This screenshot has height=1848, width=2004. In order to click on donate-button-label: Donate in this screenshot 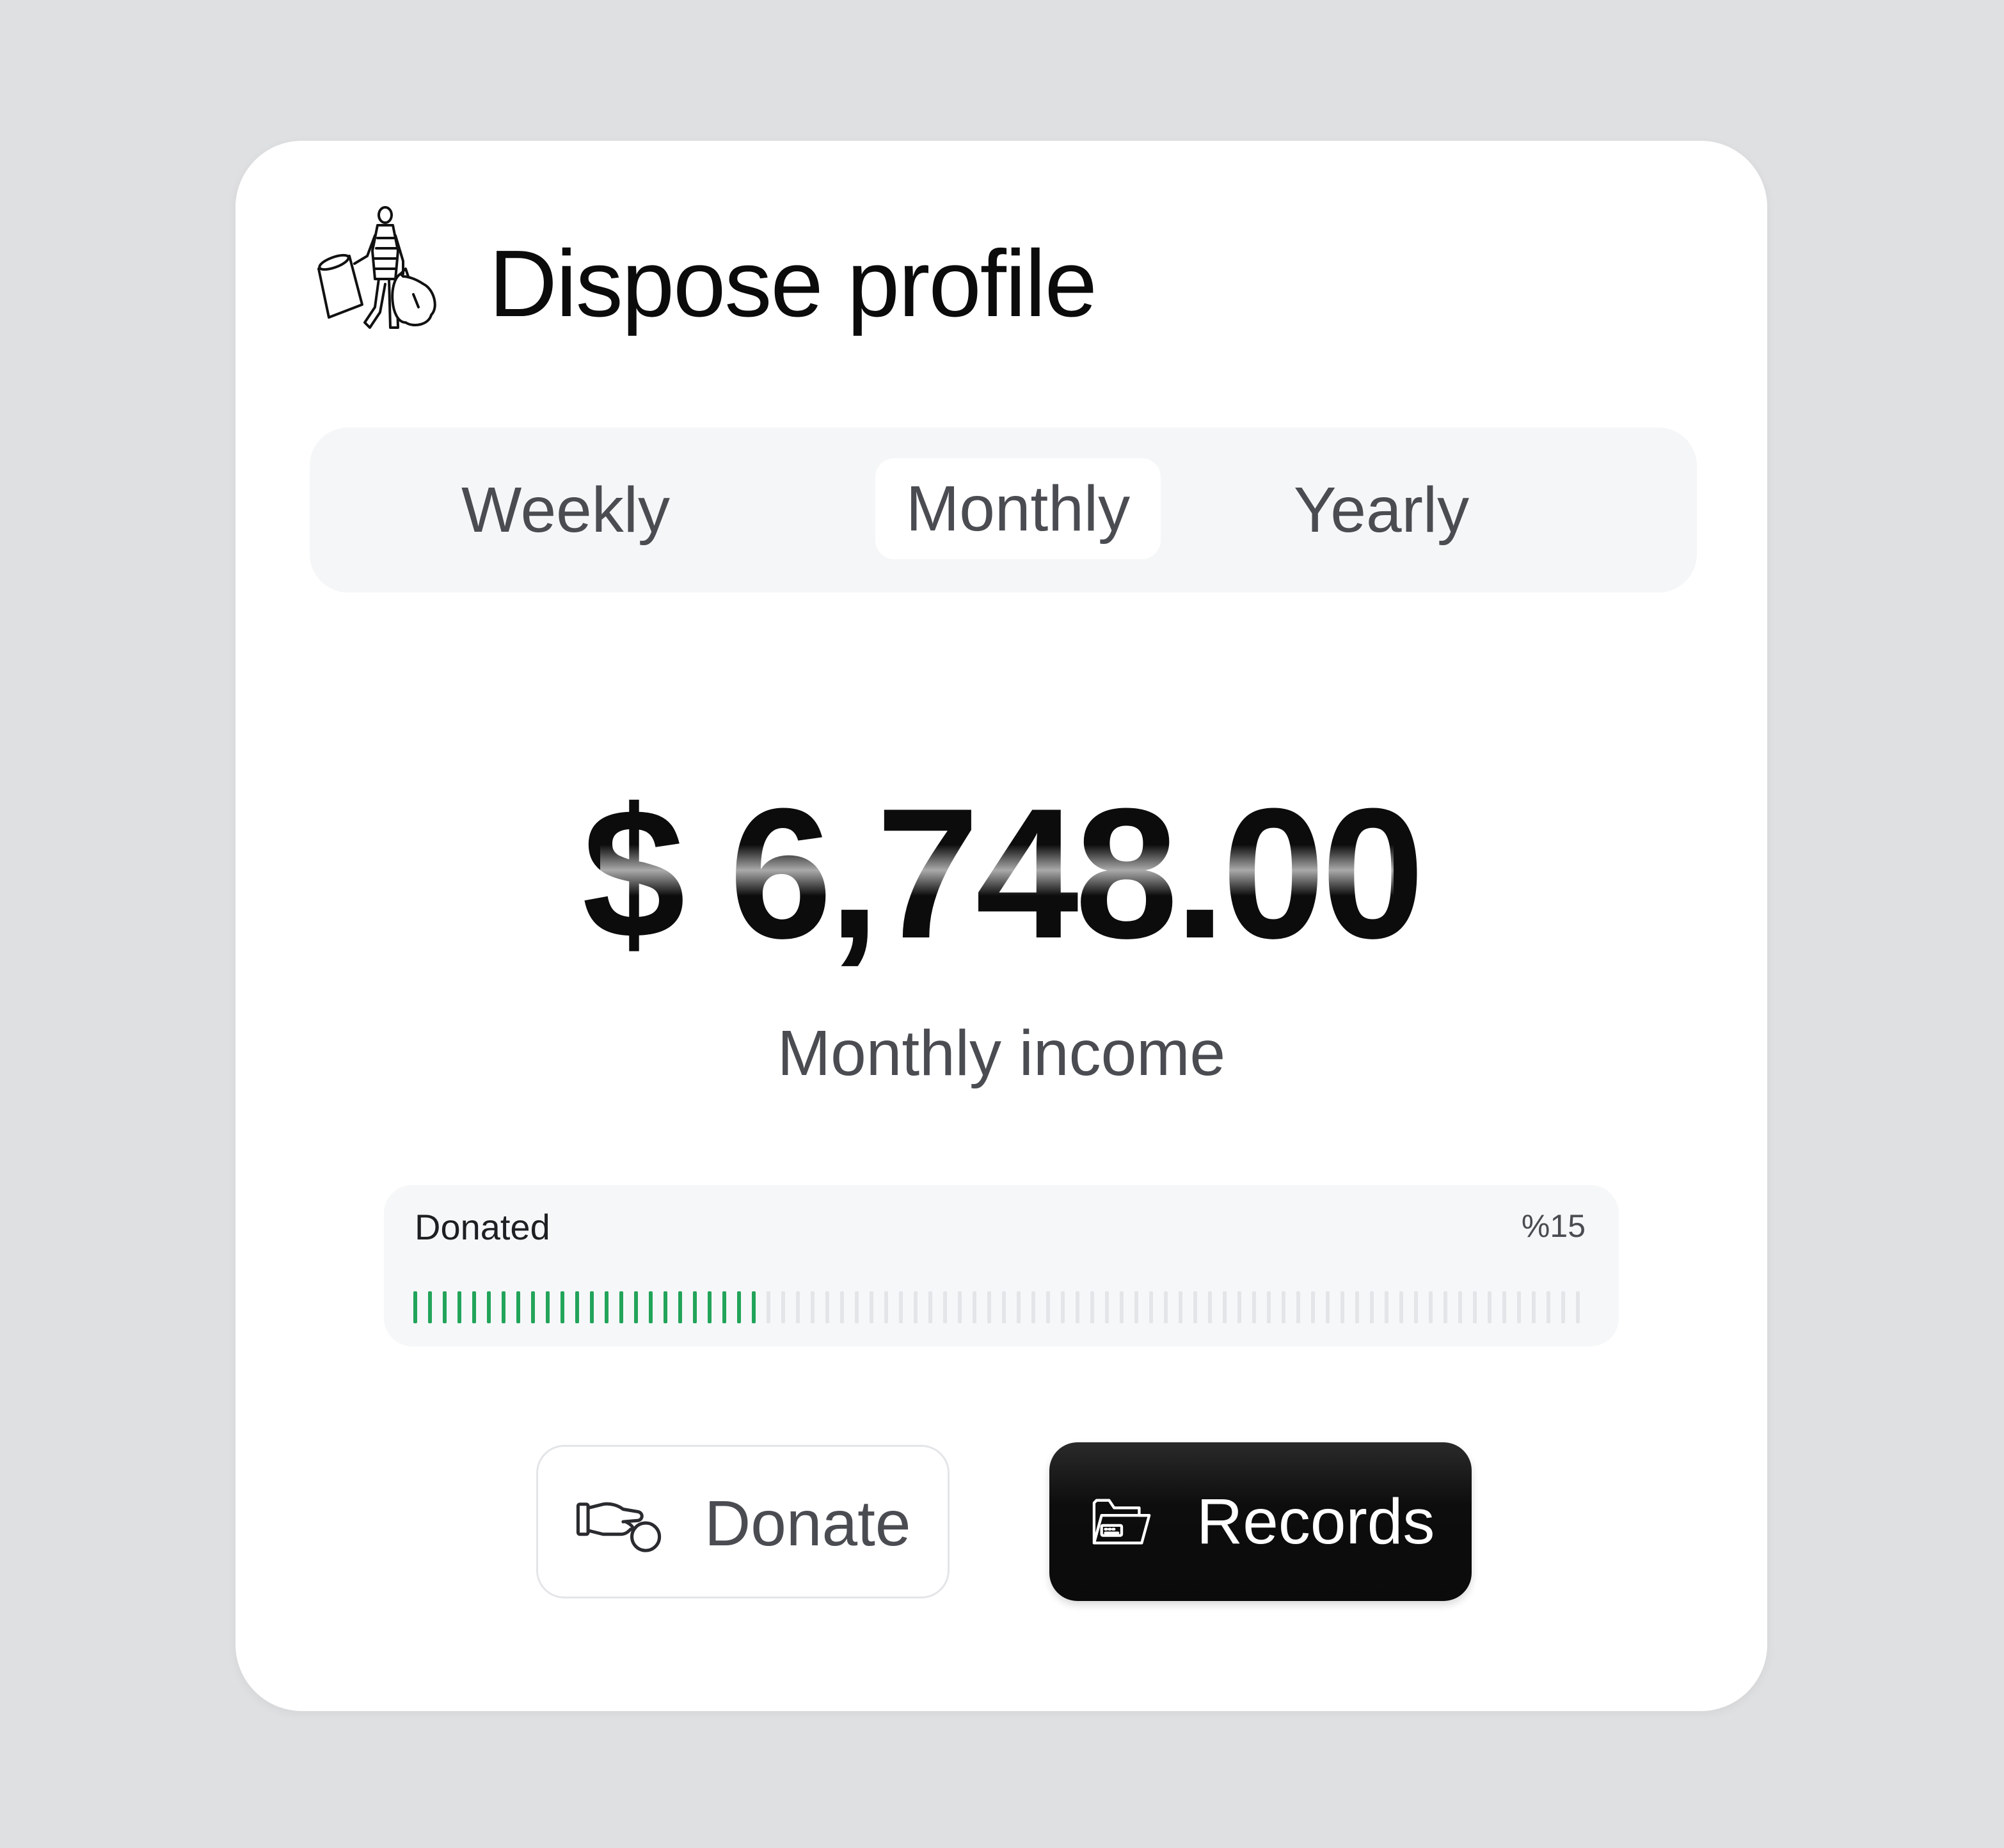, I will do `click(807, 1523)`.